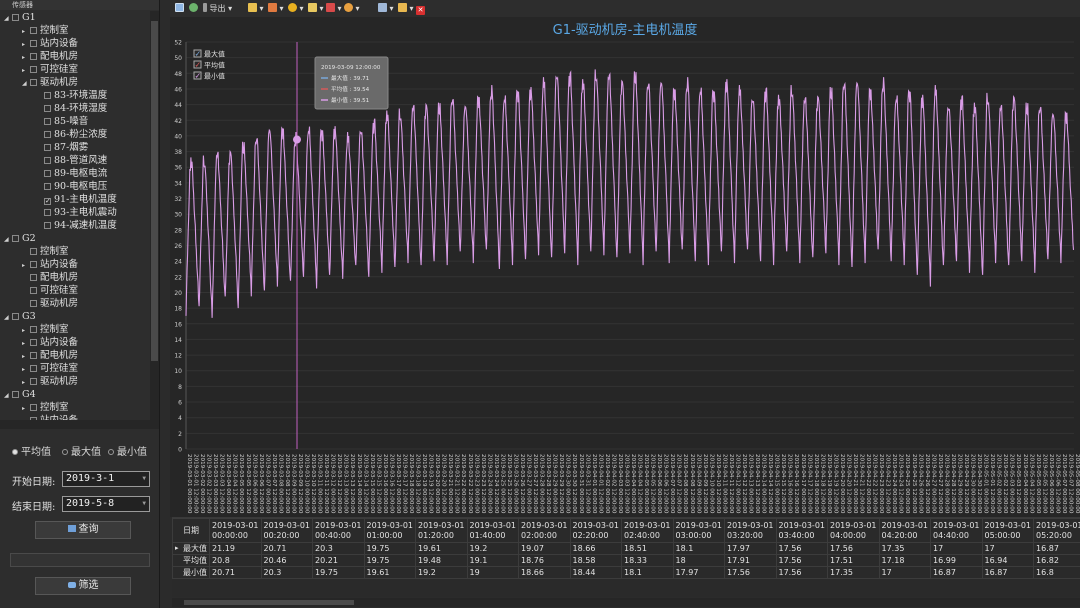 This screenshot has width=1080, height=608. What do you see at coordinates (106, 504) in the screenshot?
I see `end-date-input: 2019-5-8 ▼` at bounding box center [106, 504].